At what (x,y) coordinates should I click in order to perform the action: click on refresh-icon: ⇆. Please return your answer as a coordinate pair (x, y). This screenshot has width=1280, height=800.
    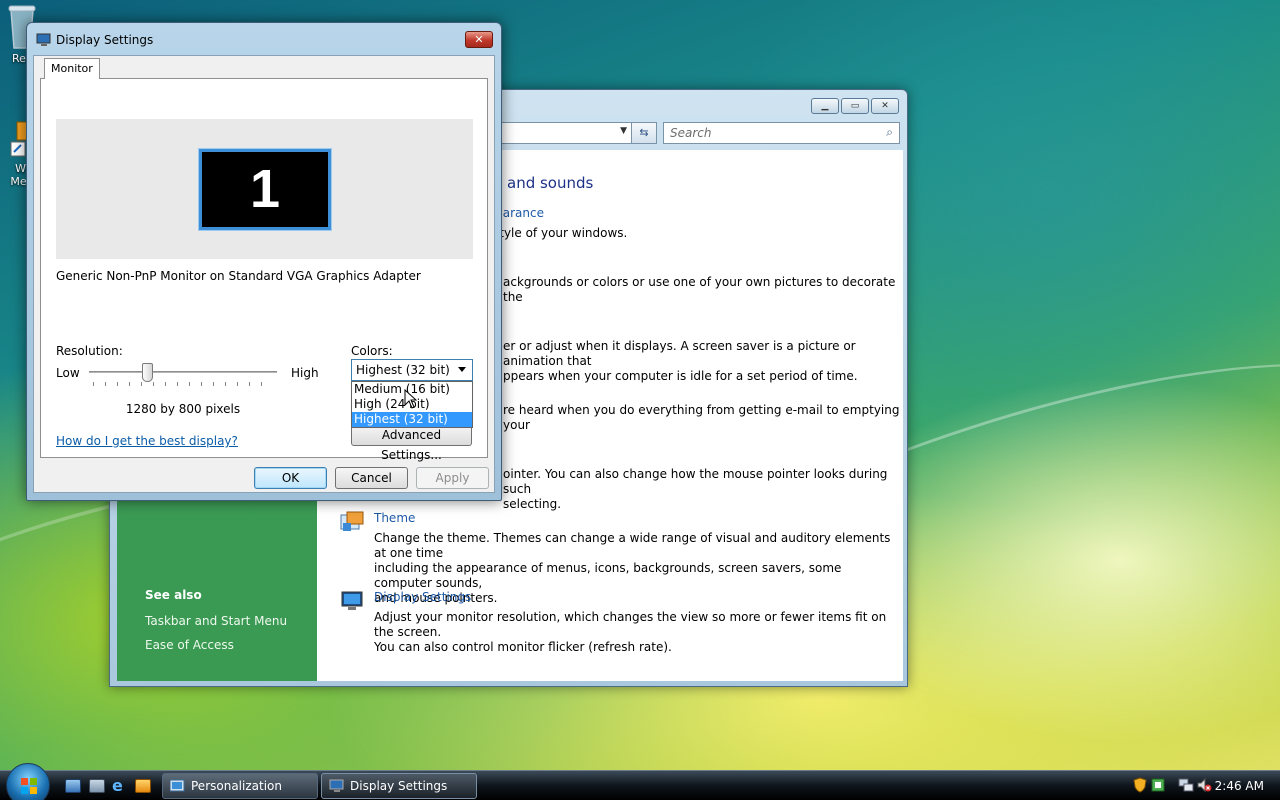
    Looking at the image, I should click on (644, 132).